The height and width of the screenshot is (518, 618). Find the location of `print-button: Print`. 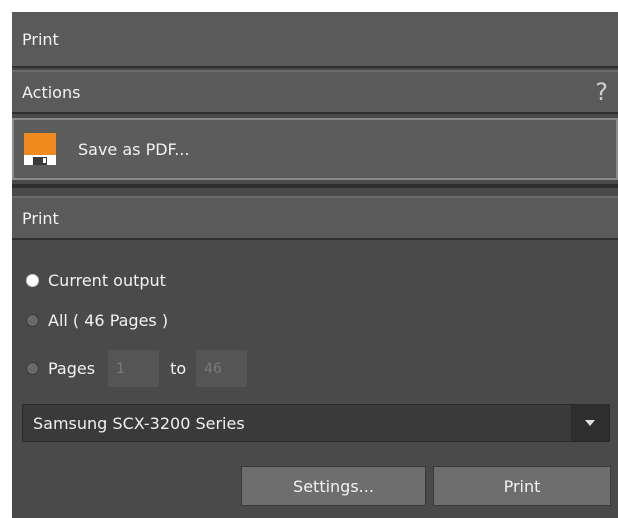

print-button: Print is located at coordinates (522, 486).